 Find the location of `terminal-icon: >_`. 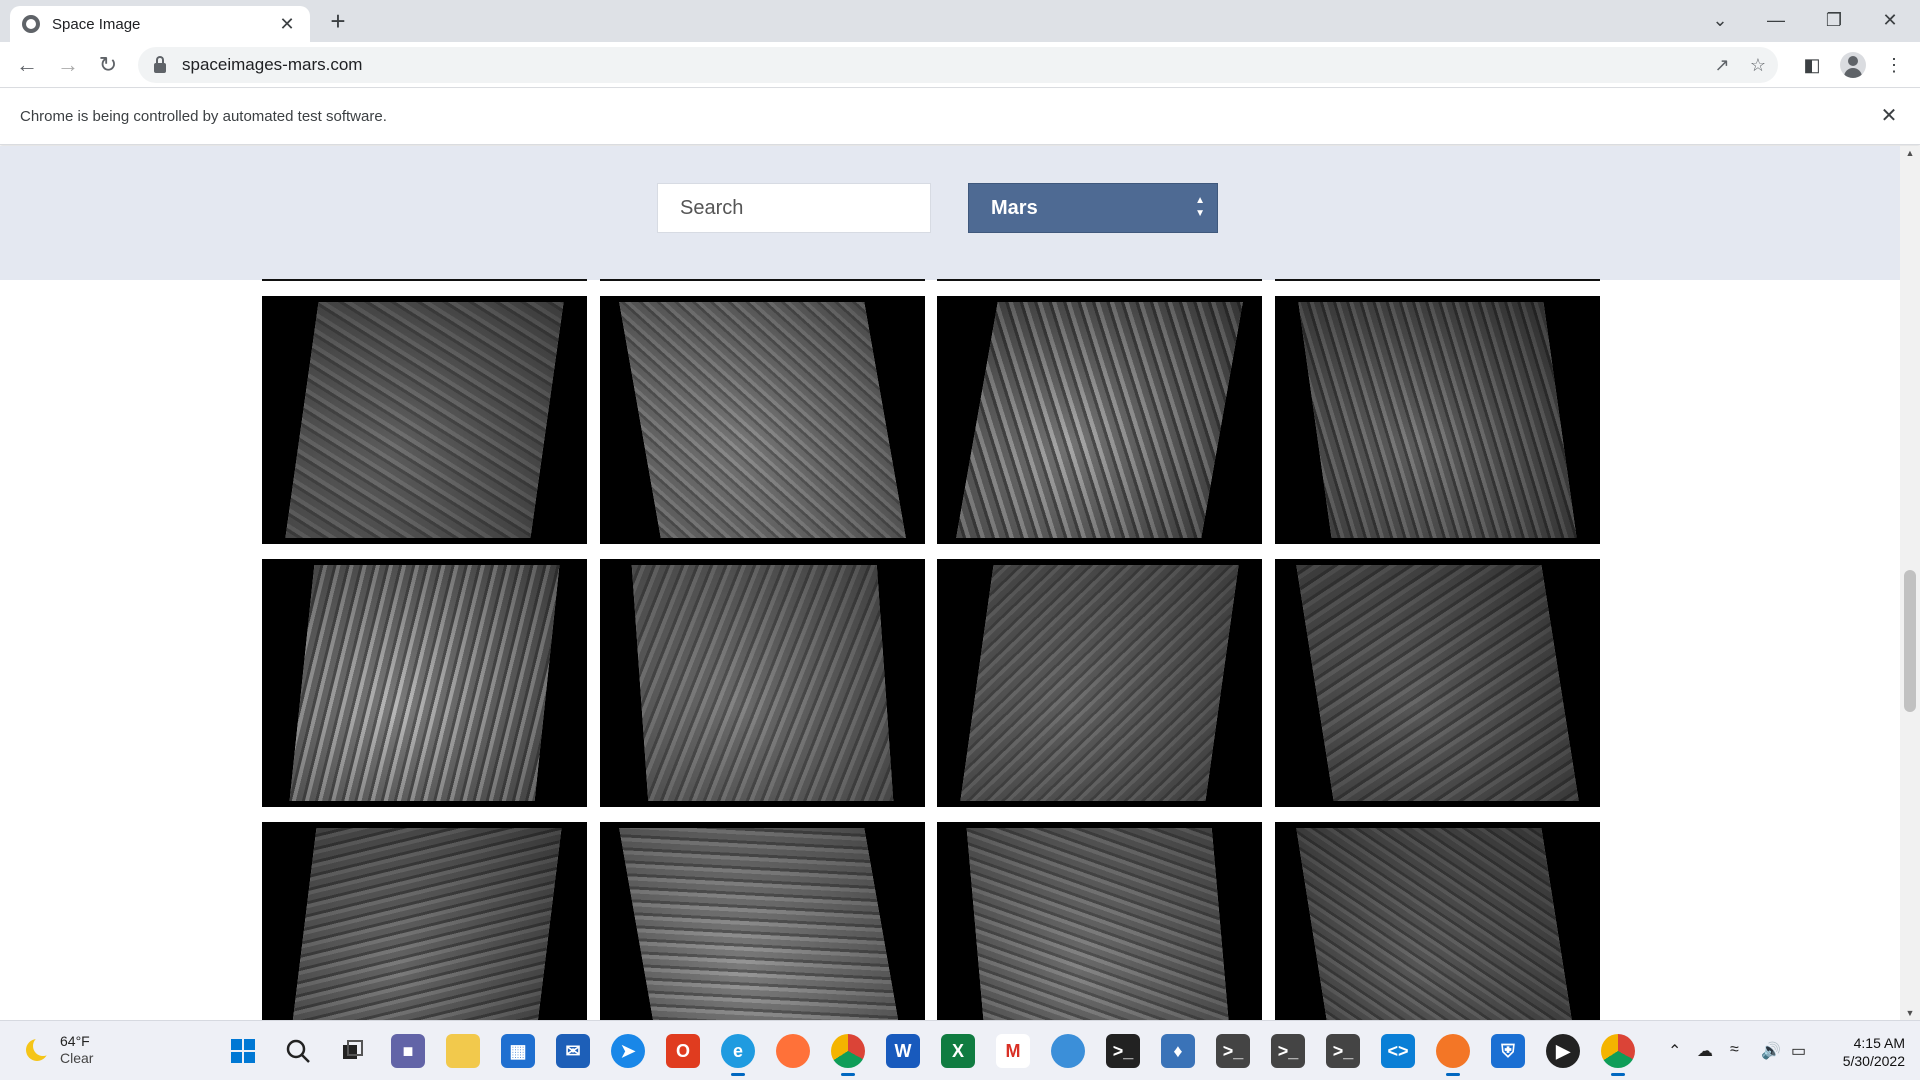

terminal-icon: >_ is located at coordinates (1123, 1051).